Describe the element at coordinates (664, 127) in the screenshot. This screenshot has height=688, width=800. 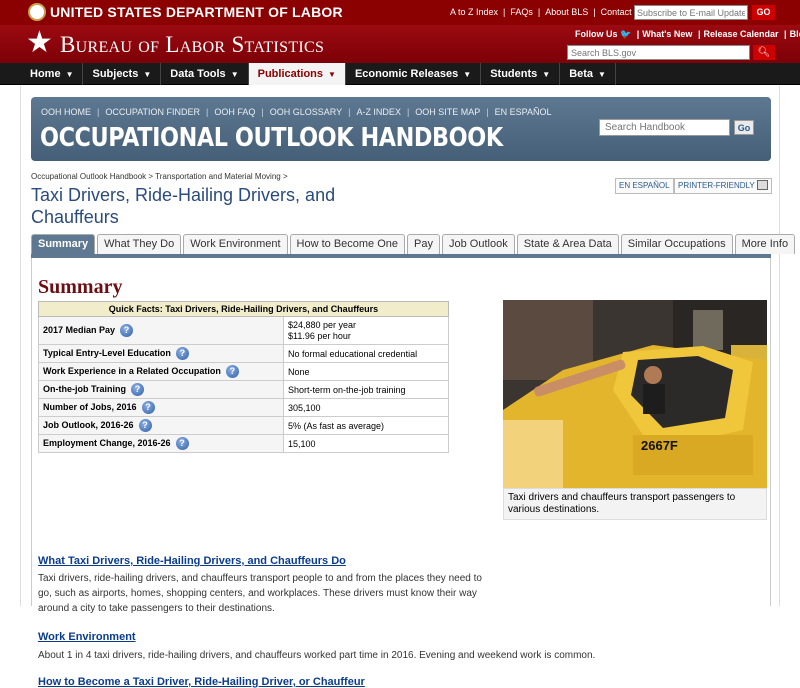
I see `handbook-search-input` at that location.